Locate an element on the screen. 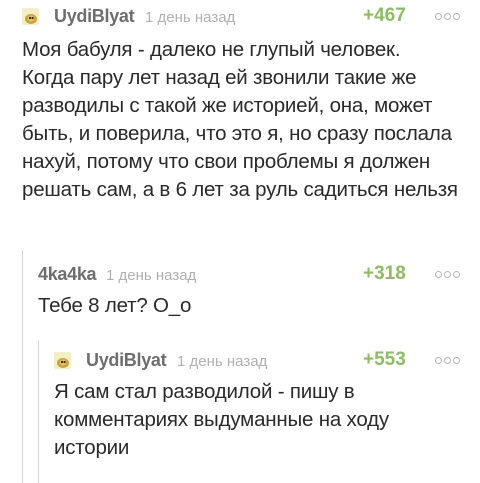 This screenshot has height=483, width=480. comment-text: Тебе 8 лет? O_o is located at coordinates (115, 305).